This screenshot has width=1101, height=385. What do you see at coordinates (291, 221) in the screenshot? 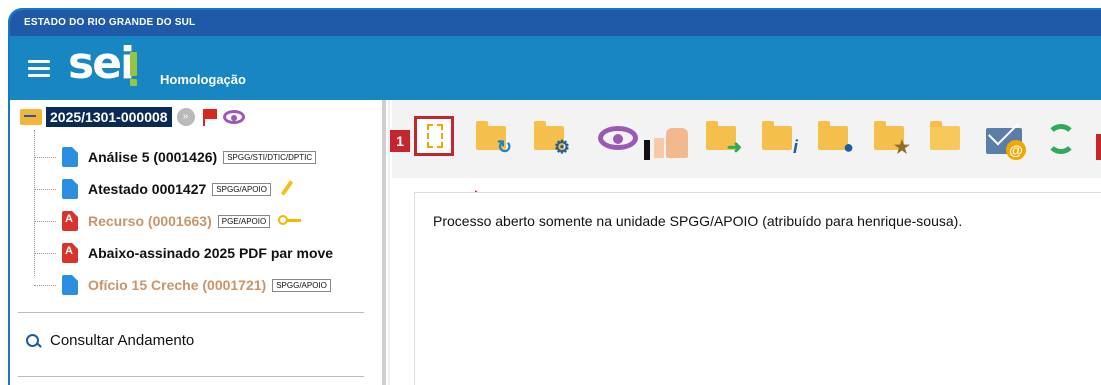
I see `restricted-key-icon` at bounding box center [291, 221].